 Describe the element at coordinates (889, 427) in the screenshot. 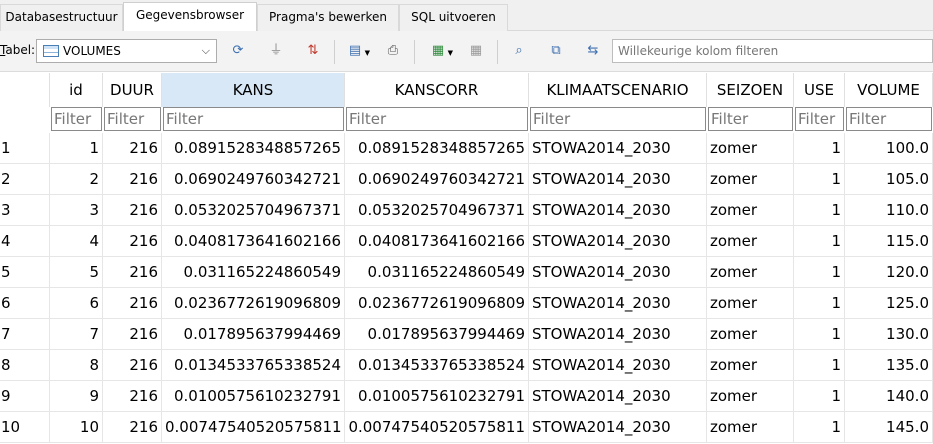

I see `cell-volume: 145.0` at that location.